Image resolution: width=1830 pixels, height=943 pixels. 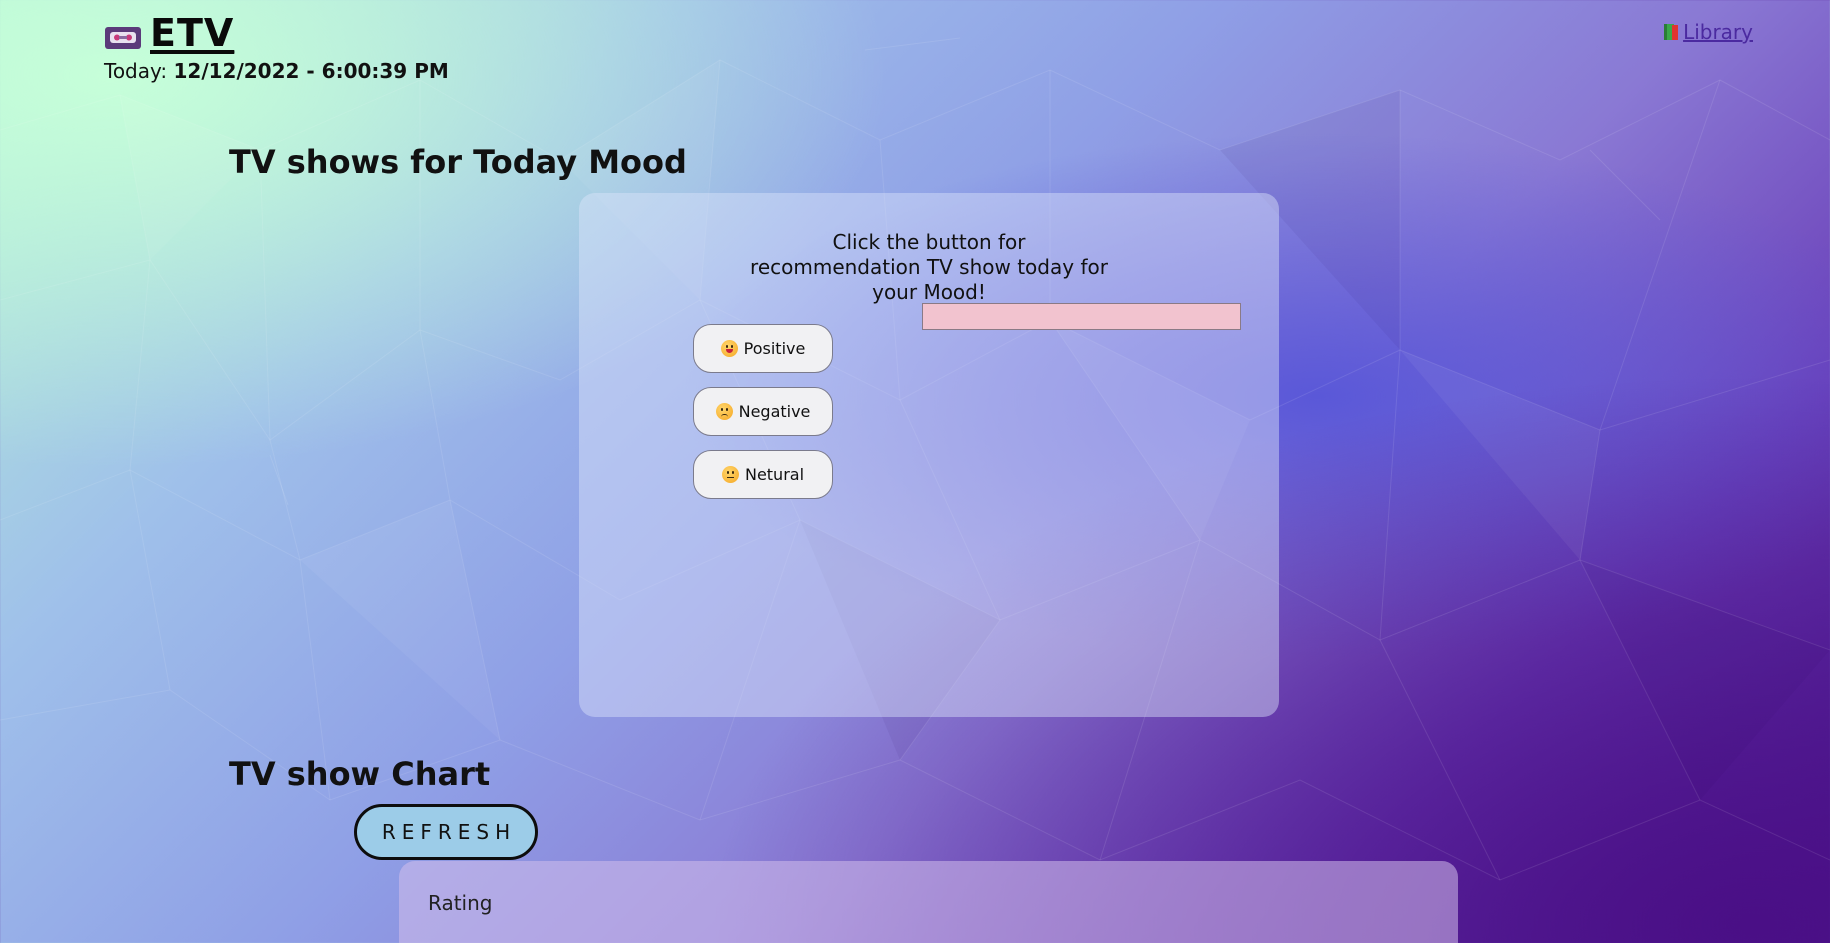 What do you see at coordinates (136, 71) in the screenshot?
I see `today-label: Today:` at bounding box center [136, 71].